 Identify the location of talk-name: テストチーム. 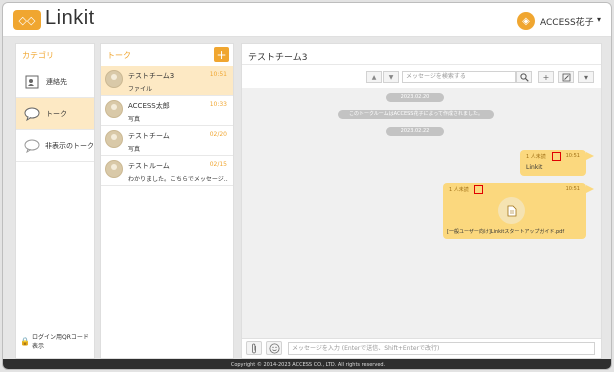
(149, 136).